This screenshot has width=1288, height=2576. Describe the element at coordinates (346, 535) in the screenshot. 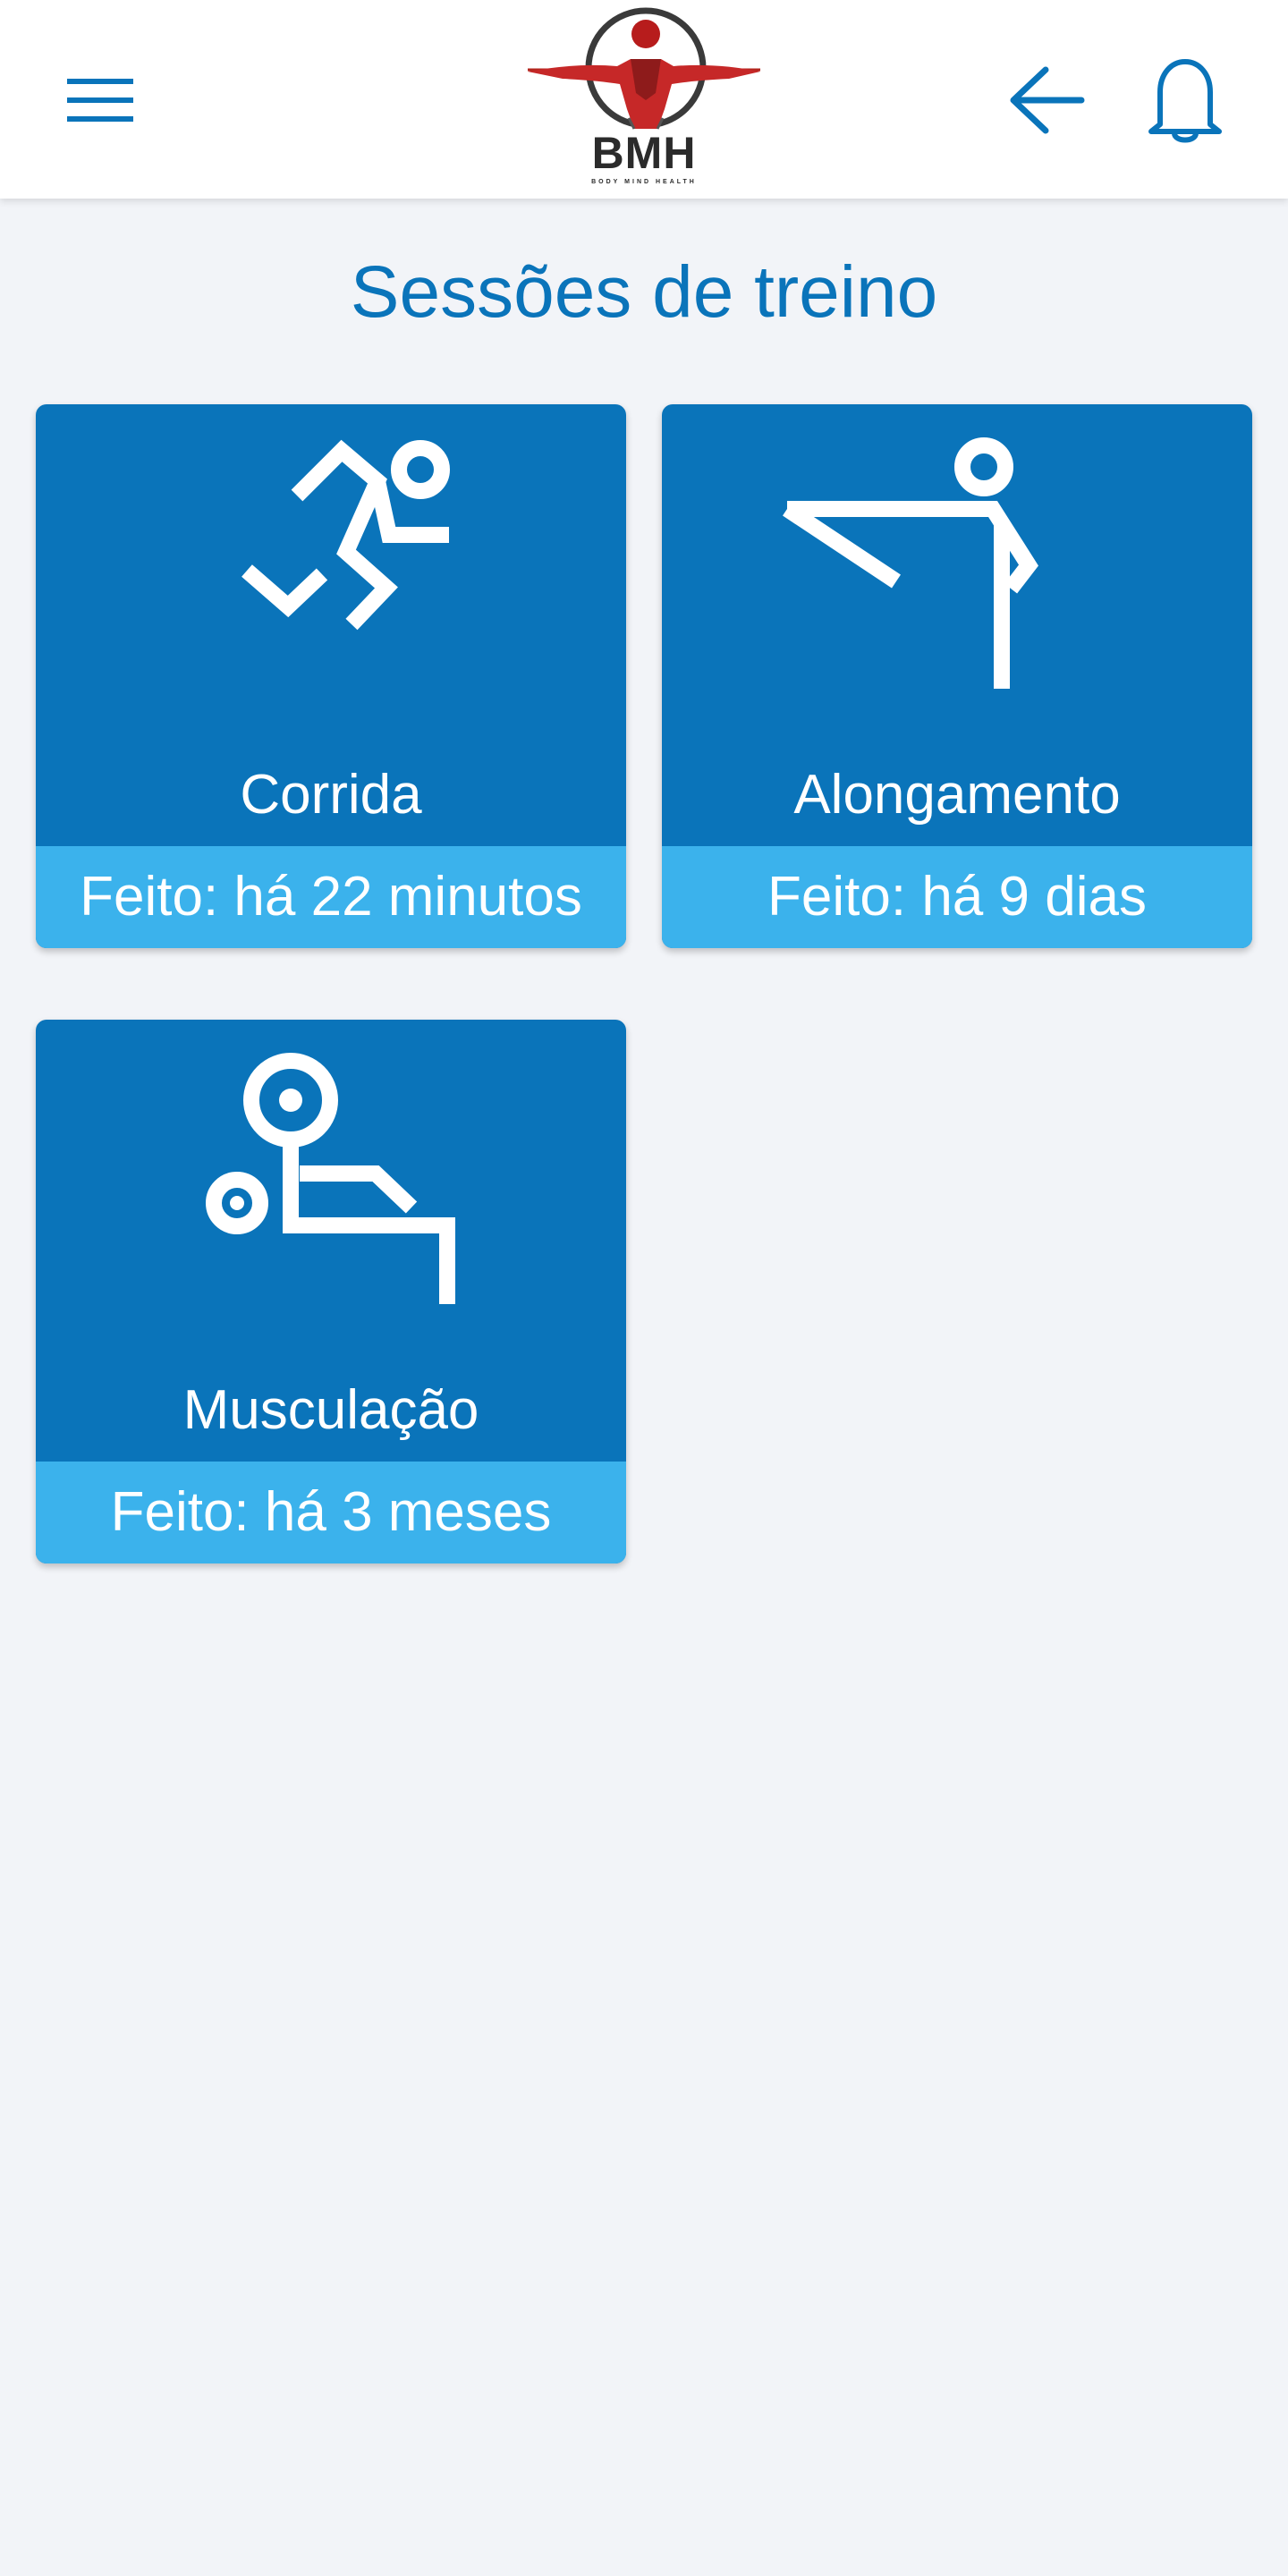

I see `running-icon` at that location.